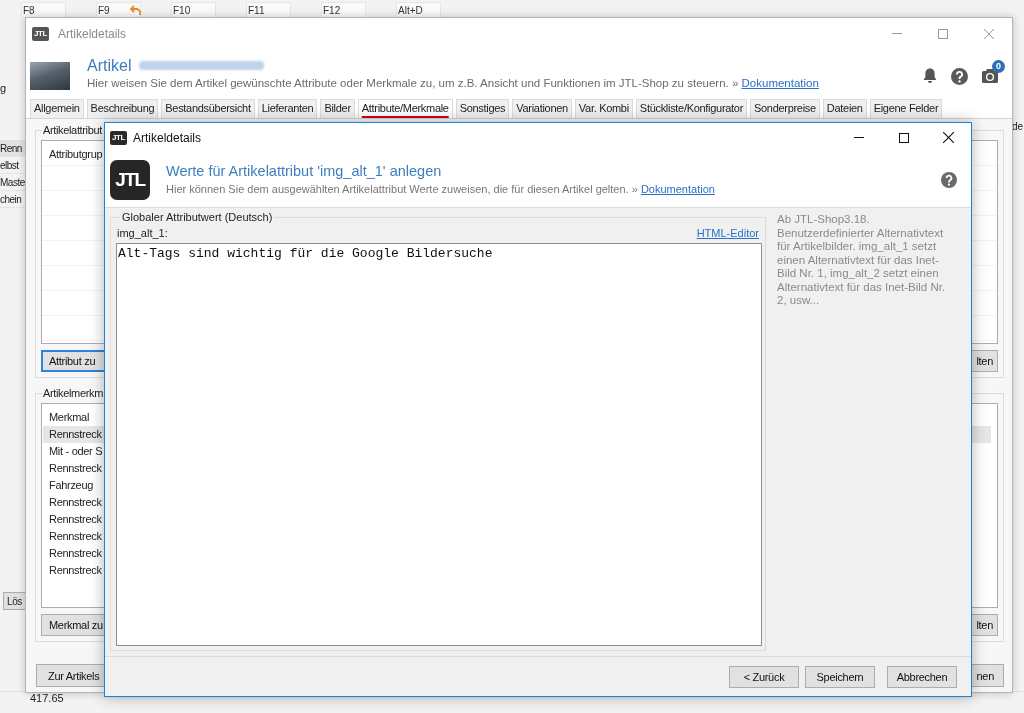 The image size is (1024, 713). Describe the element at coordinates (73, 393) in the screenshot. I see `group-label: Artikelmerkm` at that location.